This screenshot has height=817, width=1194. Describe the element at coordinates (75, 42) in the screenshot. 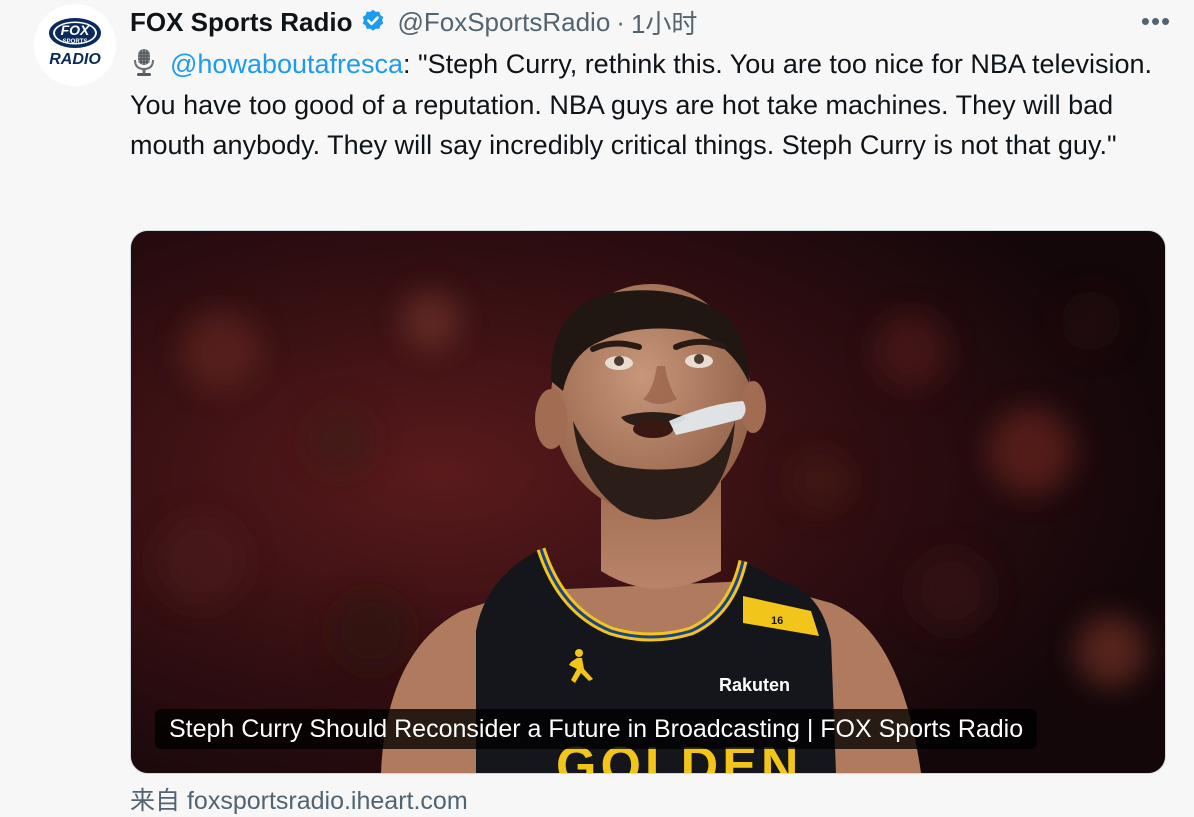

I see `avatar-logo-text-sports: SPORTS` at that location.